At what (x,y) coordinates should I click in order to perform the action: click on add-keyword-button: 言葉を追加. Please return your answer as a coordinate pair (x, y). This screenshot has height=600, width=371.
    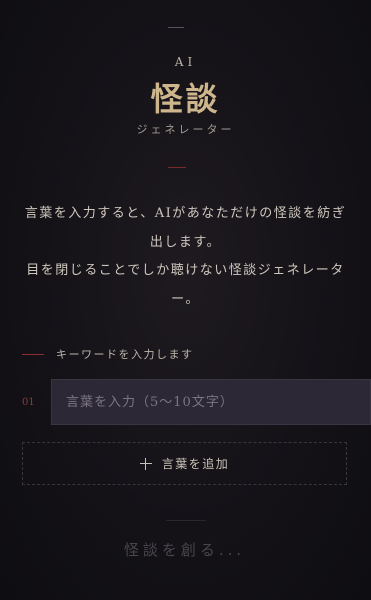
    Looking at the image, I should click on (184, 463).